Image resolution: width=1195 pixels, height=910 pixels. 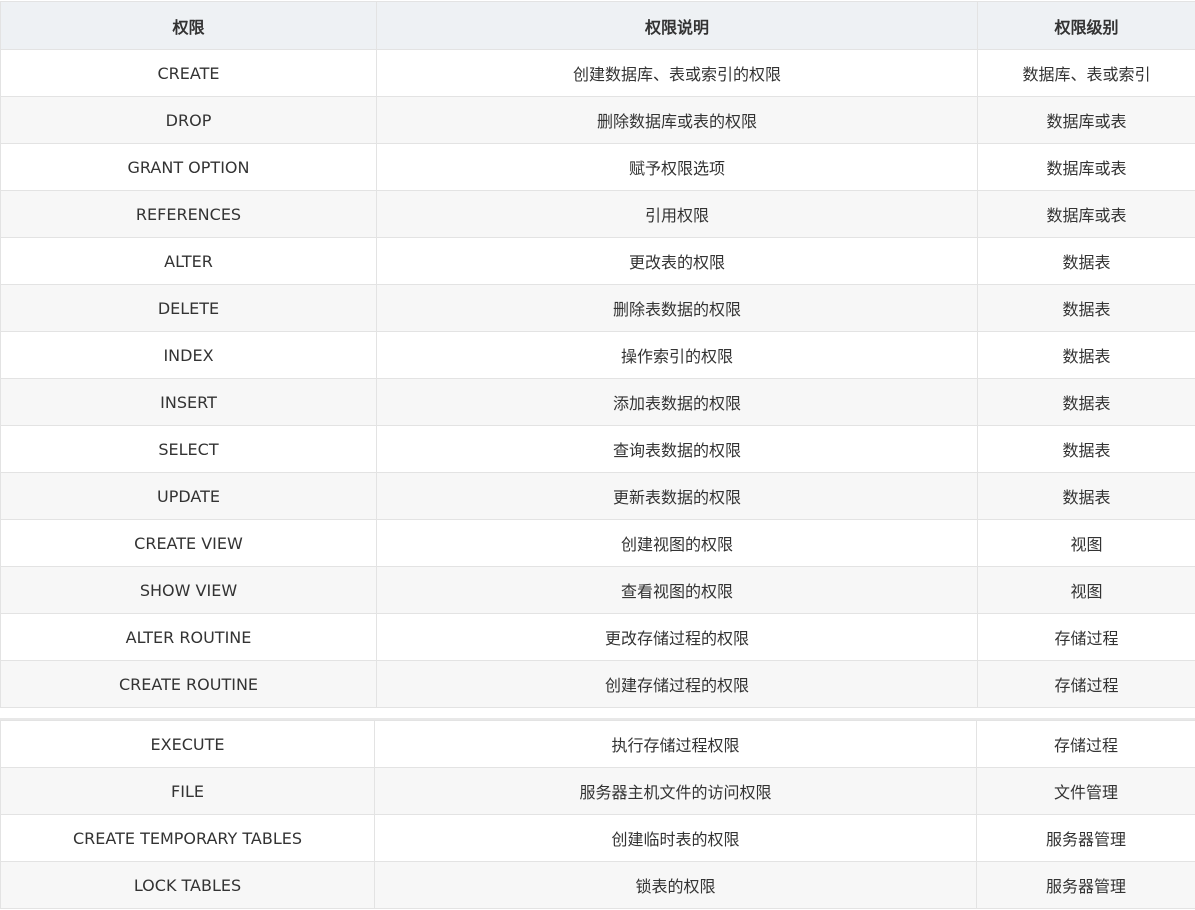 What do you see at coordinates (677, 214) in the screenshot?
I see `privilege-description-cell: 引用权限` at bounding box center [677, 214].